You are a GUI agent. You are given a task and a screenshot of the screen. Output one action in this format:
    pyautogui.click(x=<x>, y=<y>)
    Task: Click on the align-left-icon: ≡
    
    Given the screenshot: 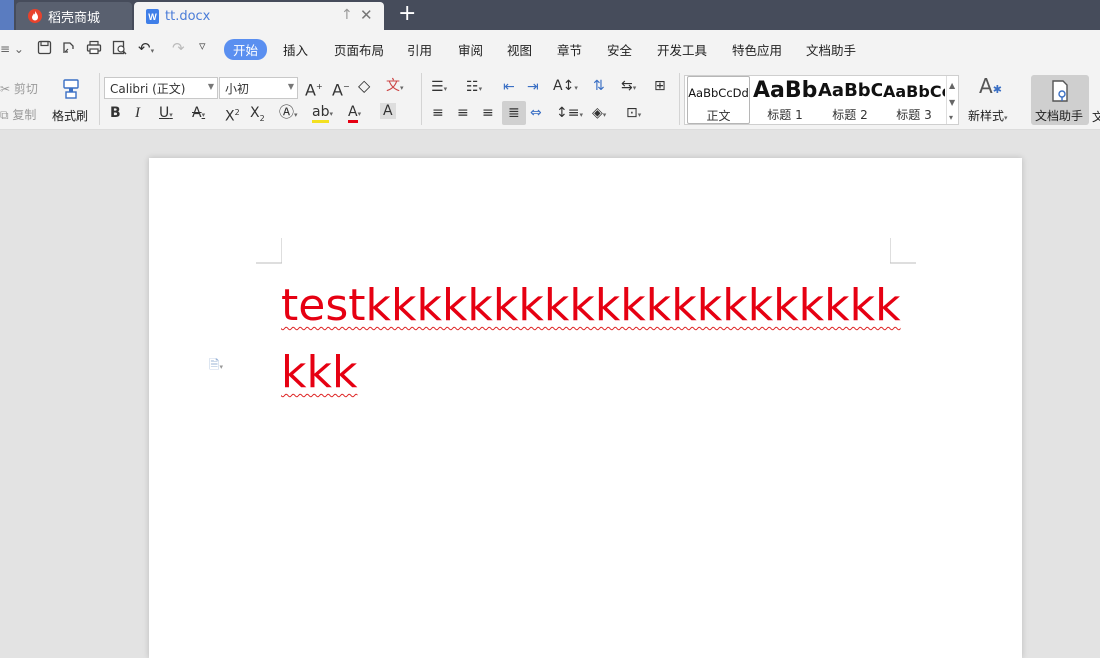 What is the action you would take?
    pyautogui.click(x=438, y=113)
    